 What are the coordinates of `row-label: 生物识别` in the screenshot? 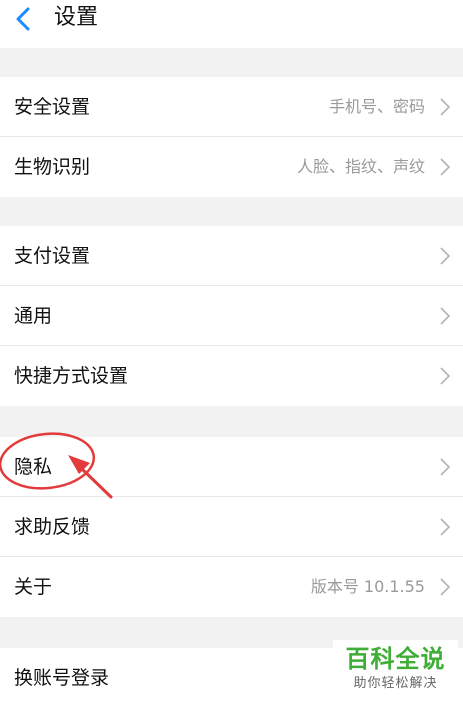 It's located at (52, 167).